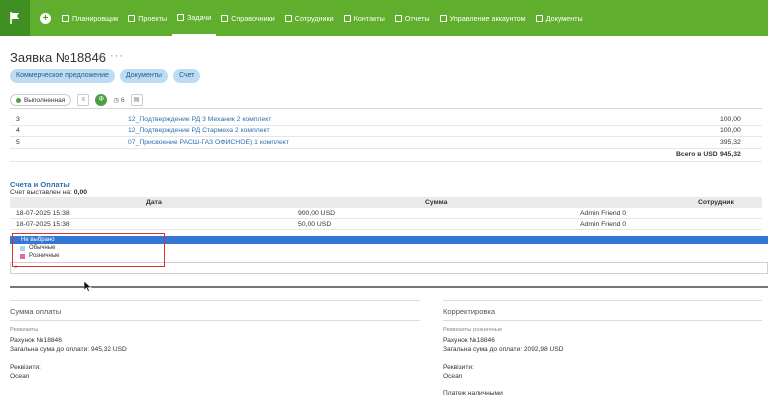 Image resolution: width=768 pixels, height=401 pixels. I want to click on notes-icon: ▤, so click(136, 100).